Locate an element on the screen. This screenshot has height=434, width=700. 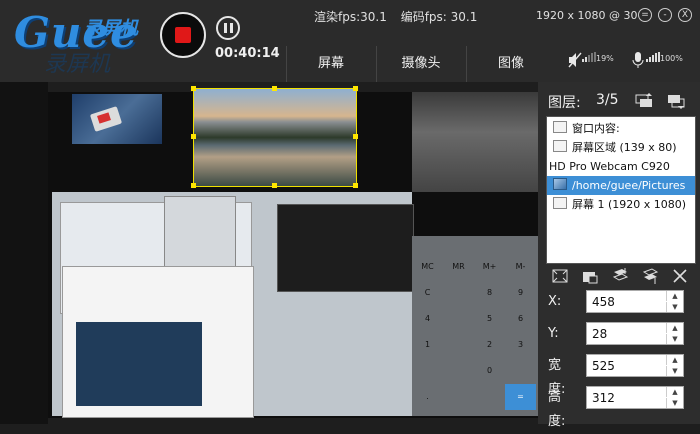
layer-toolbar is located at coordinates (620, 276).